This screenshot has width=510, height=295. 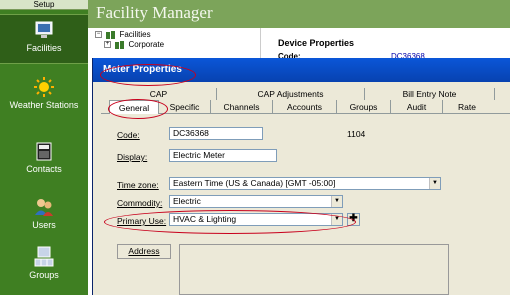 I want to click on sidebar-item-contacts: Contacts, so click(x=44, y=162).